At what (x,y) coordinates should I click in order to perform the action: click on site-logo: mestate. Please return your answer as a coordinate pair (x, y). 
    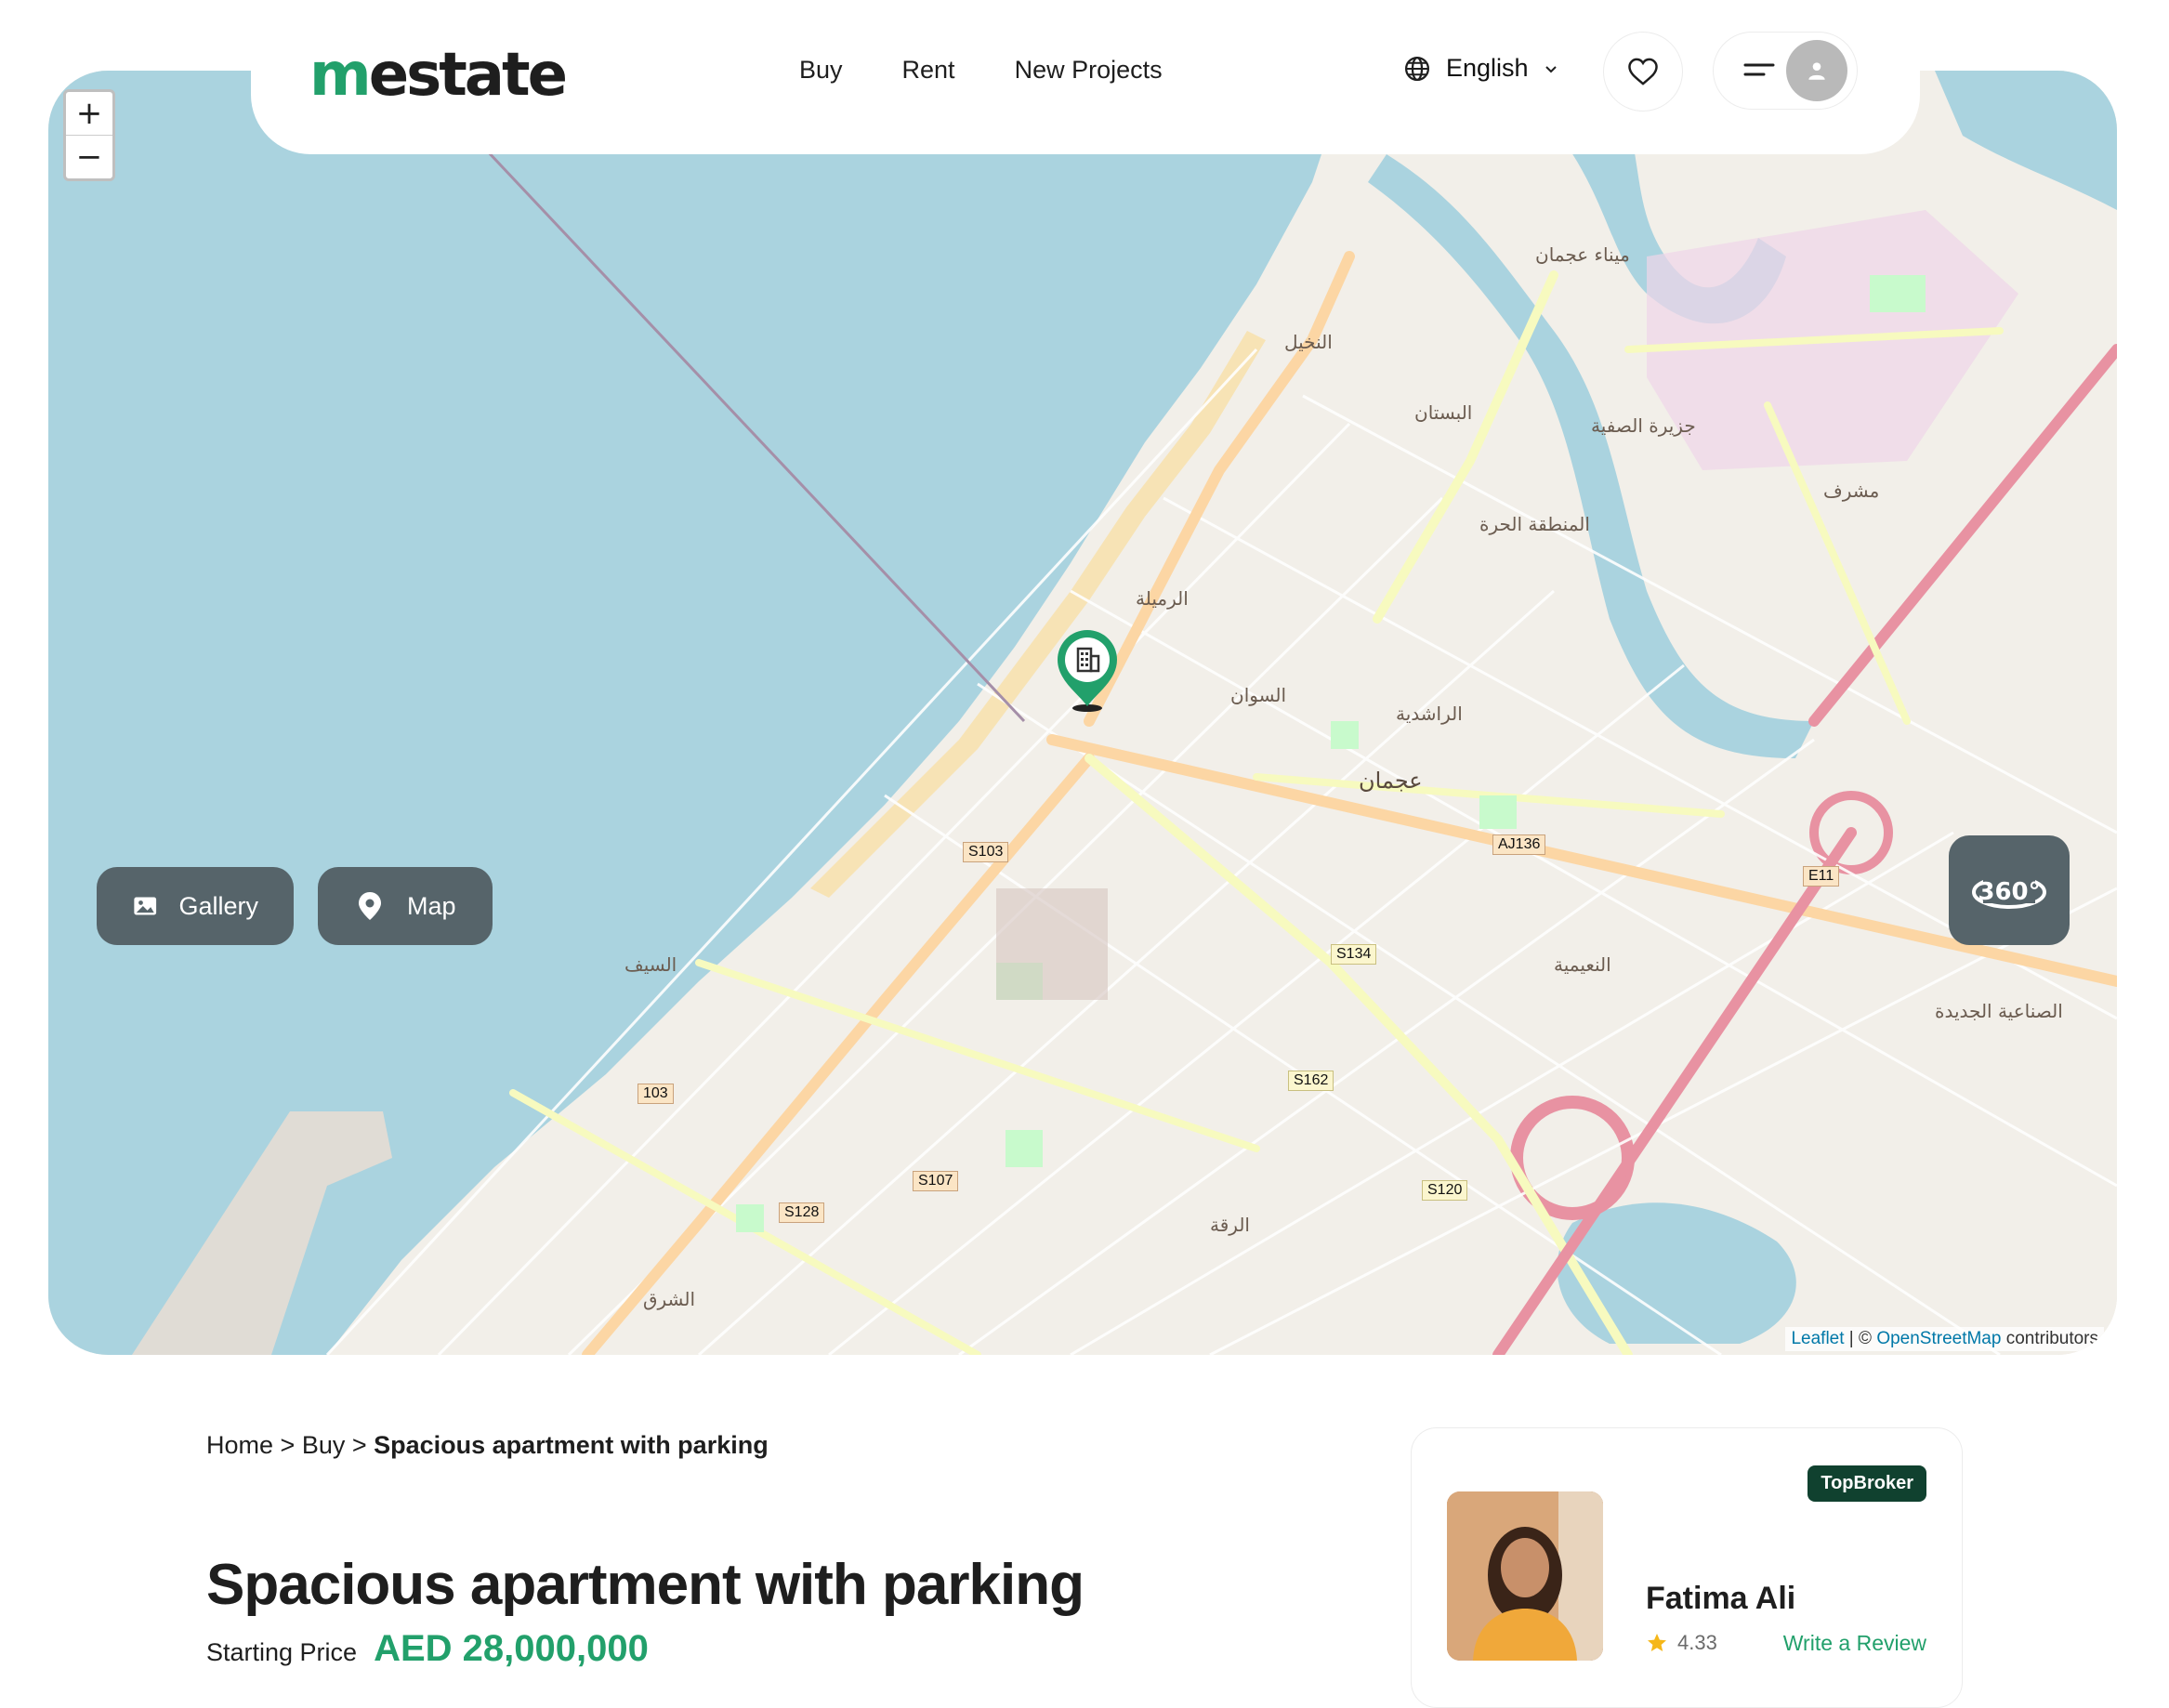
    Looking at the image, I should click on (438, 75).